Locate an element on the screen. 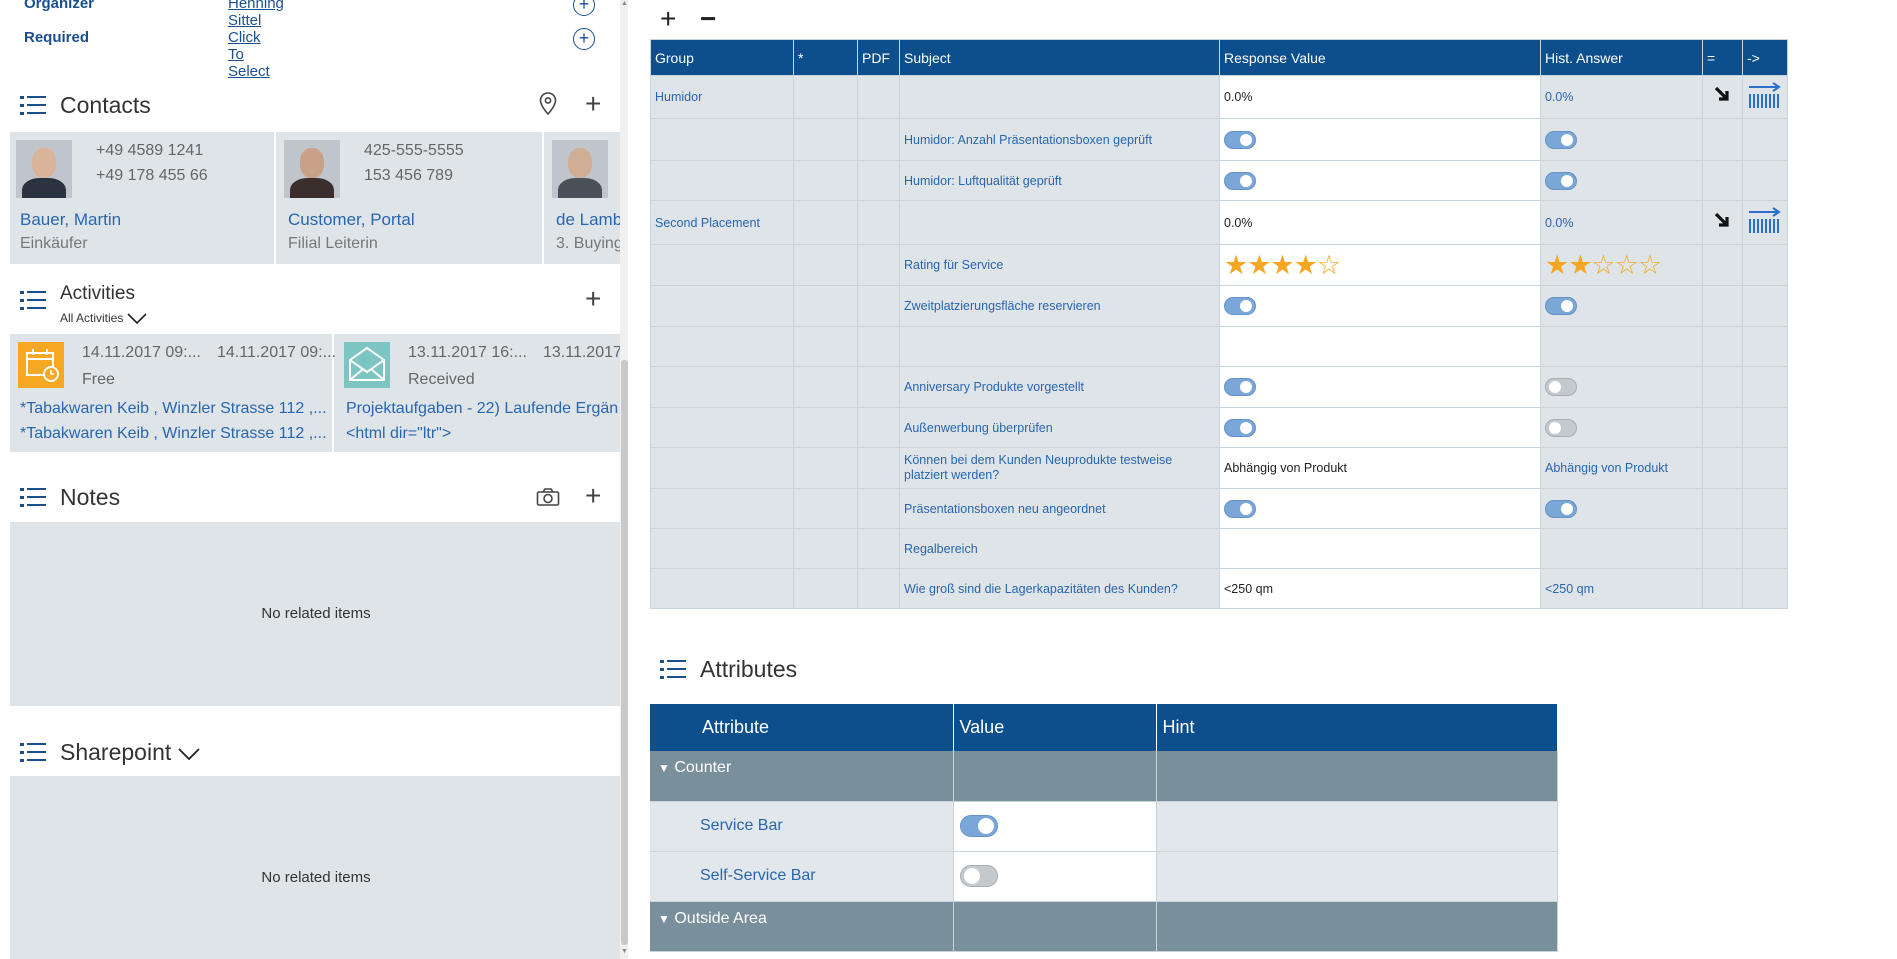  col-hint: Hint is located at coordinates (1357, 727).